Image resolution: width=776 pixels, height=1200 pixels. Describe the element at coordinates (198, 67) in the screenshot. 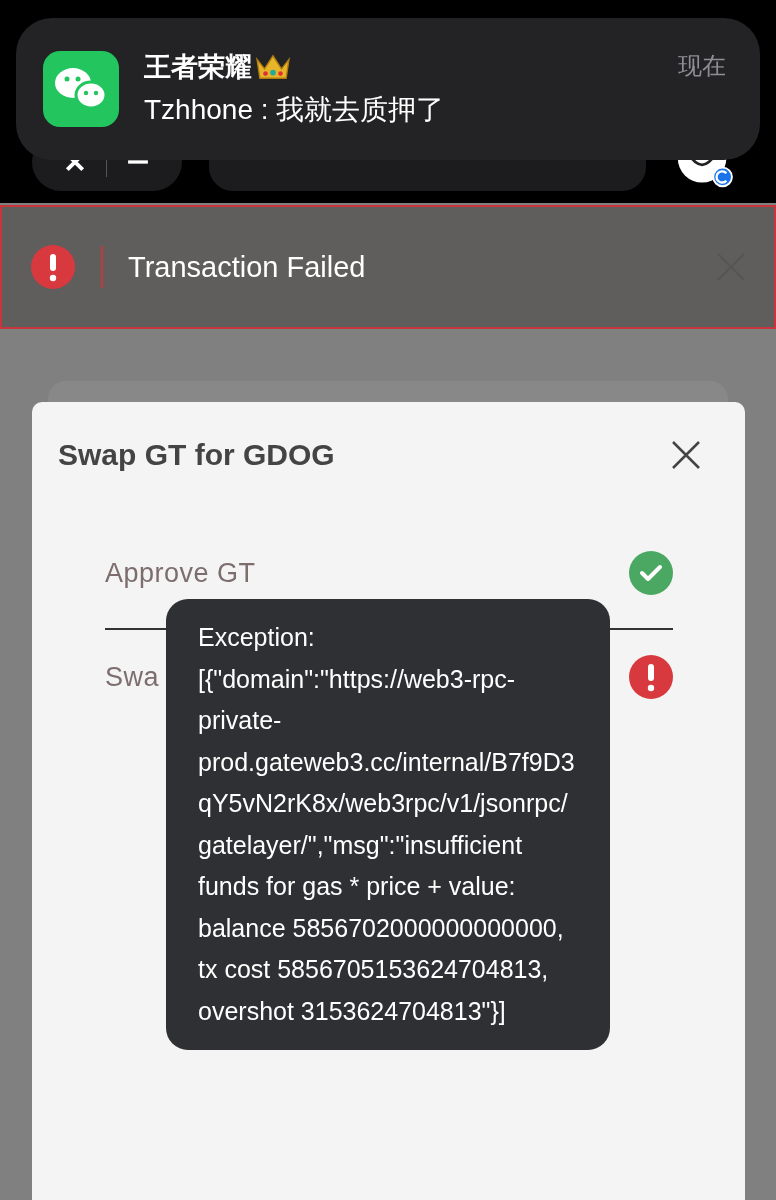

I see `notification-title: 王者荣耀` at that location.